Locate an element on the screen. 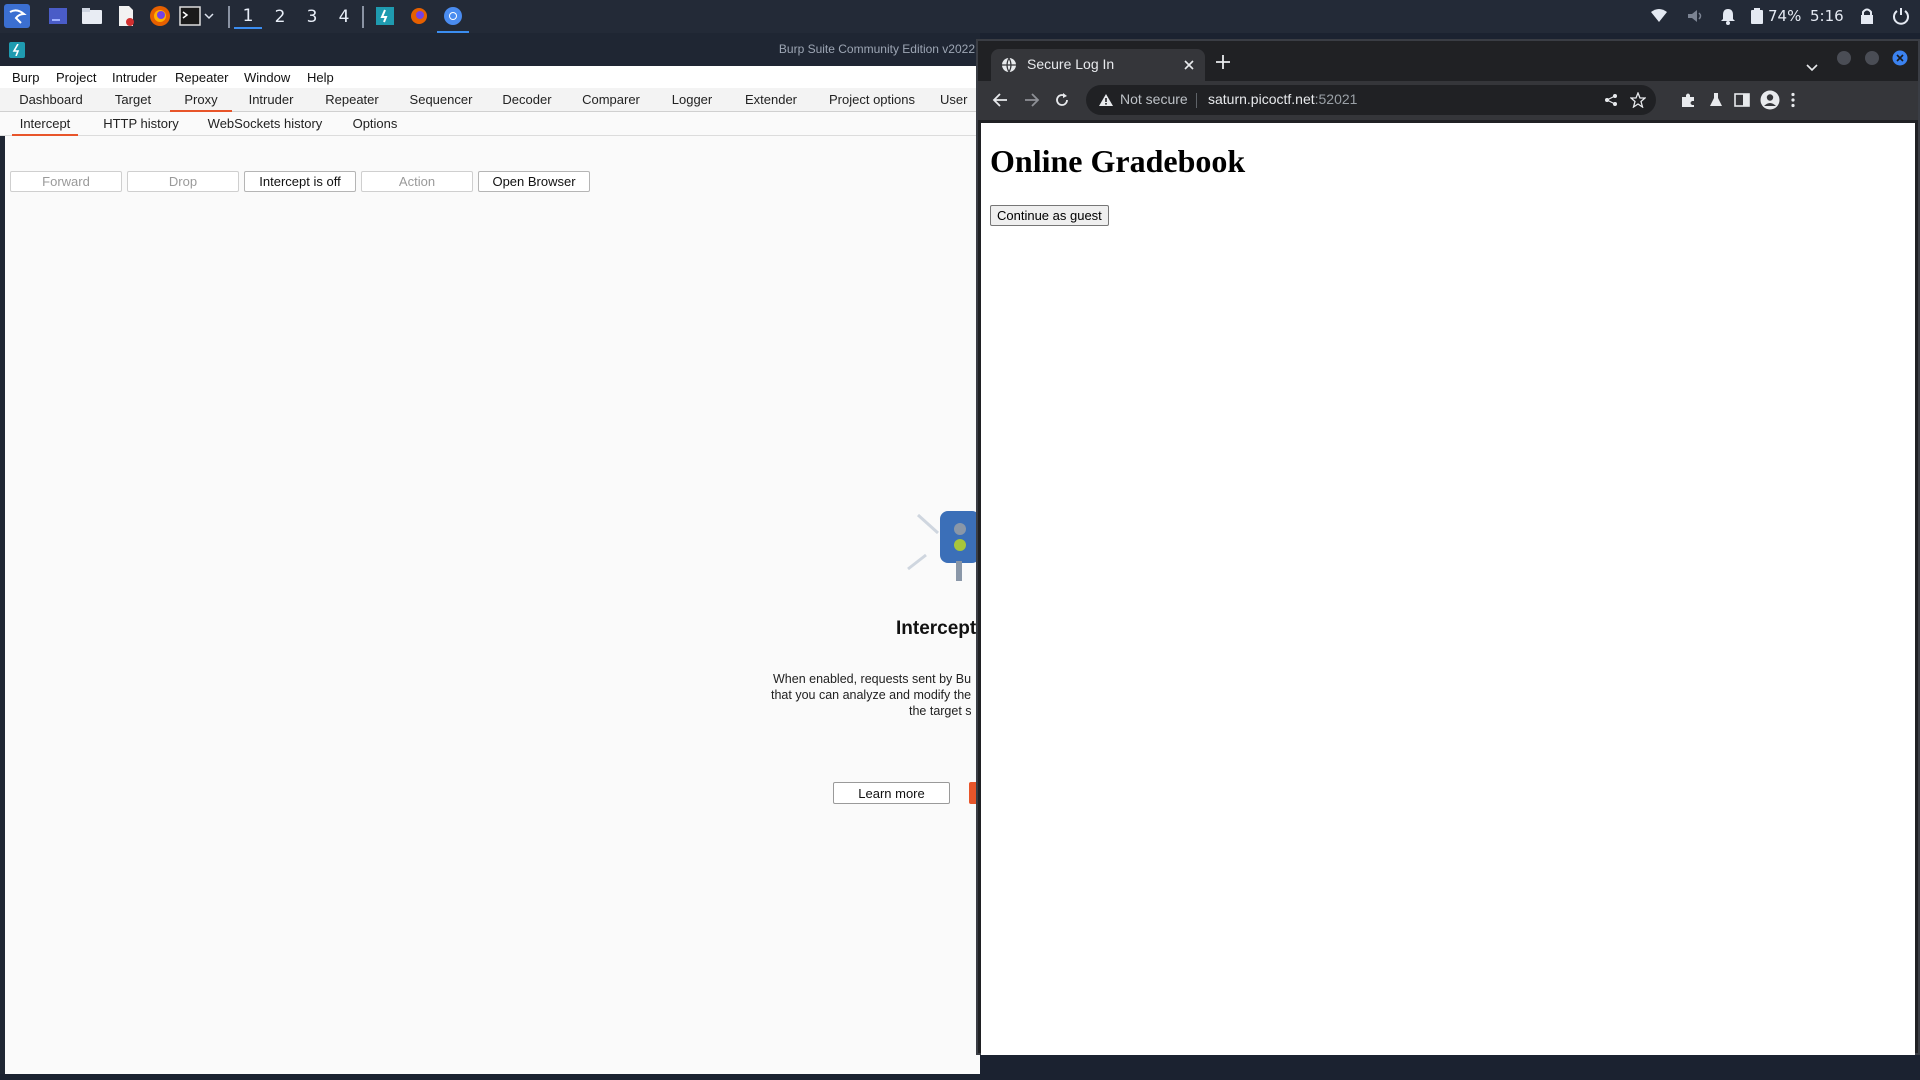 This screenshot has width=1920, height=1080. maximize-icon is located at coordinates (1872, 60).